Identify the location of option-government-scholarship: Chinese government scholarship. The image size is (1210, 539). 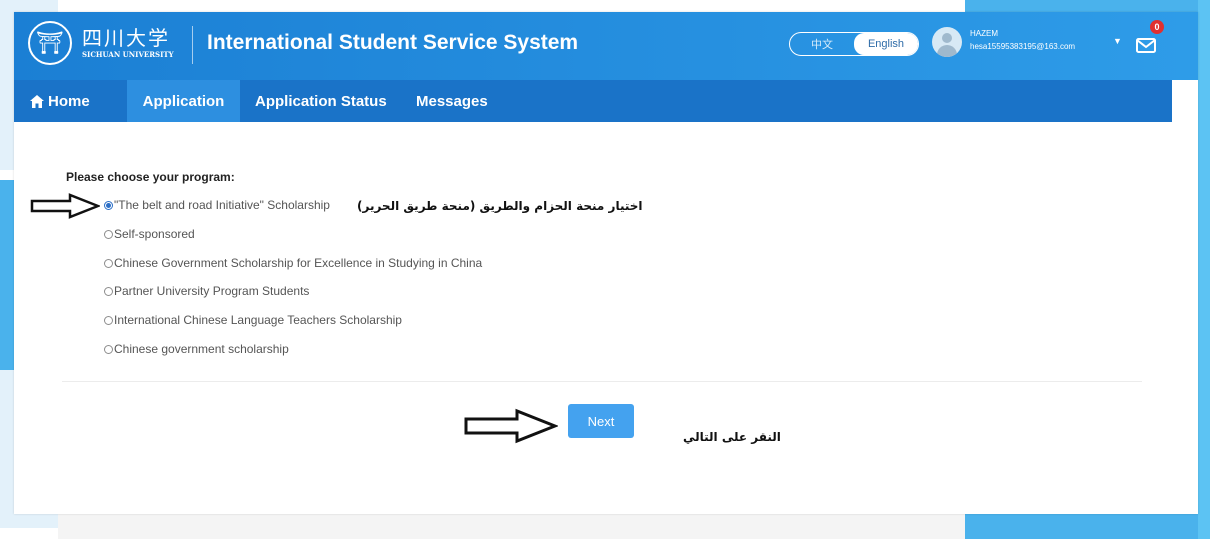
(196, 349).